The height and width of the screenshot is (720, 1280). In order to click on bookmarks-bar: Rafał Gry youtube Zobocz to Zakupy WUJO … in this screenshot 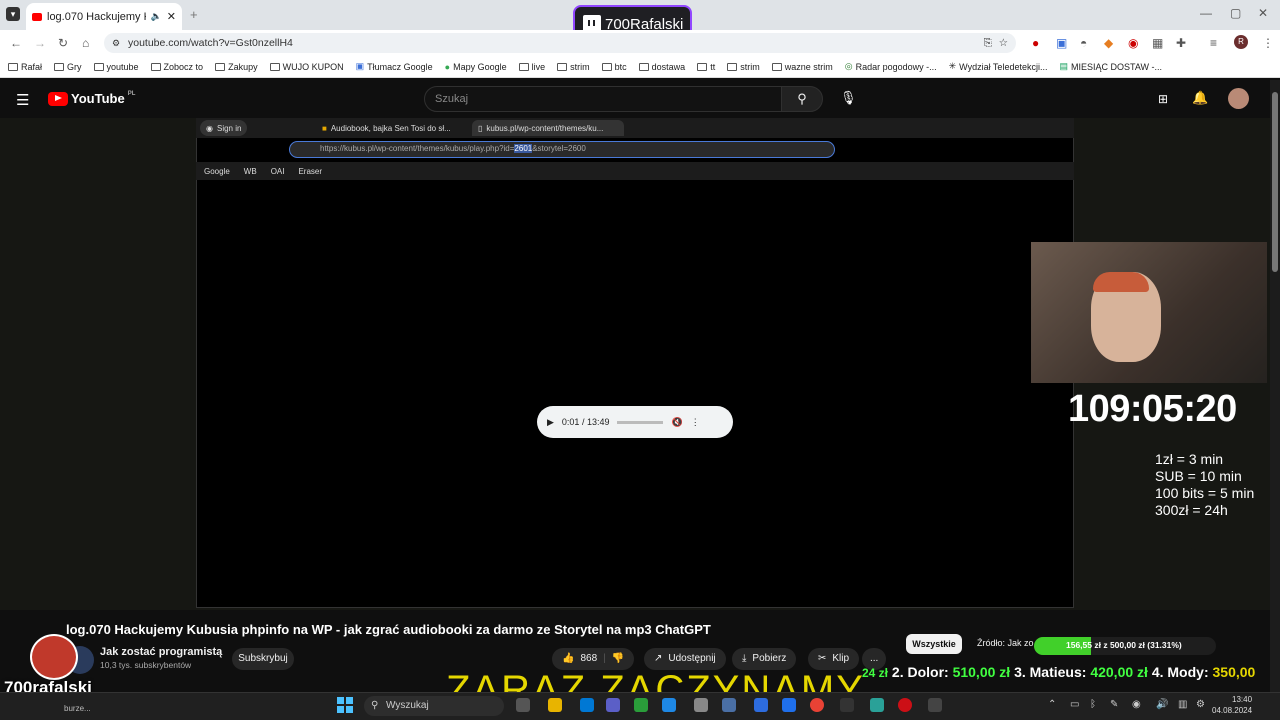, I will do `click(640, 67)`.